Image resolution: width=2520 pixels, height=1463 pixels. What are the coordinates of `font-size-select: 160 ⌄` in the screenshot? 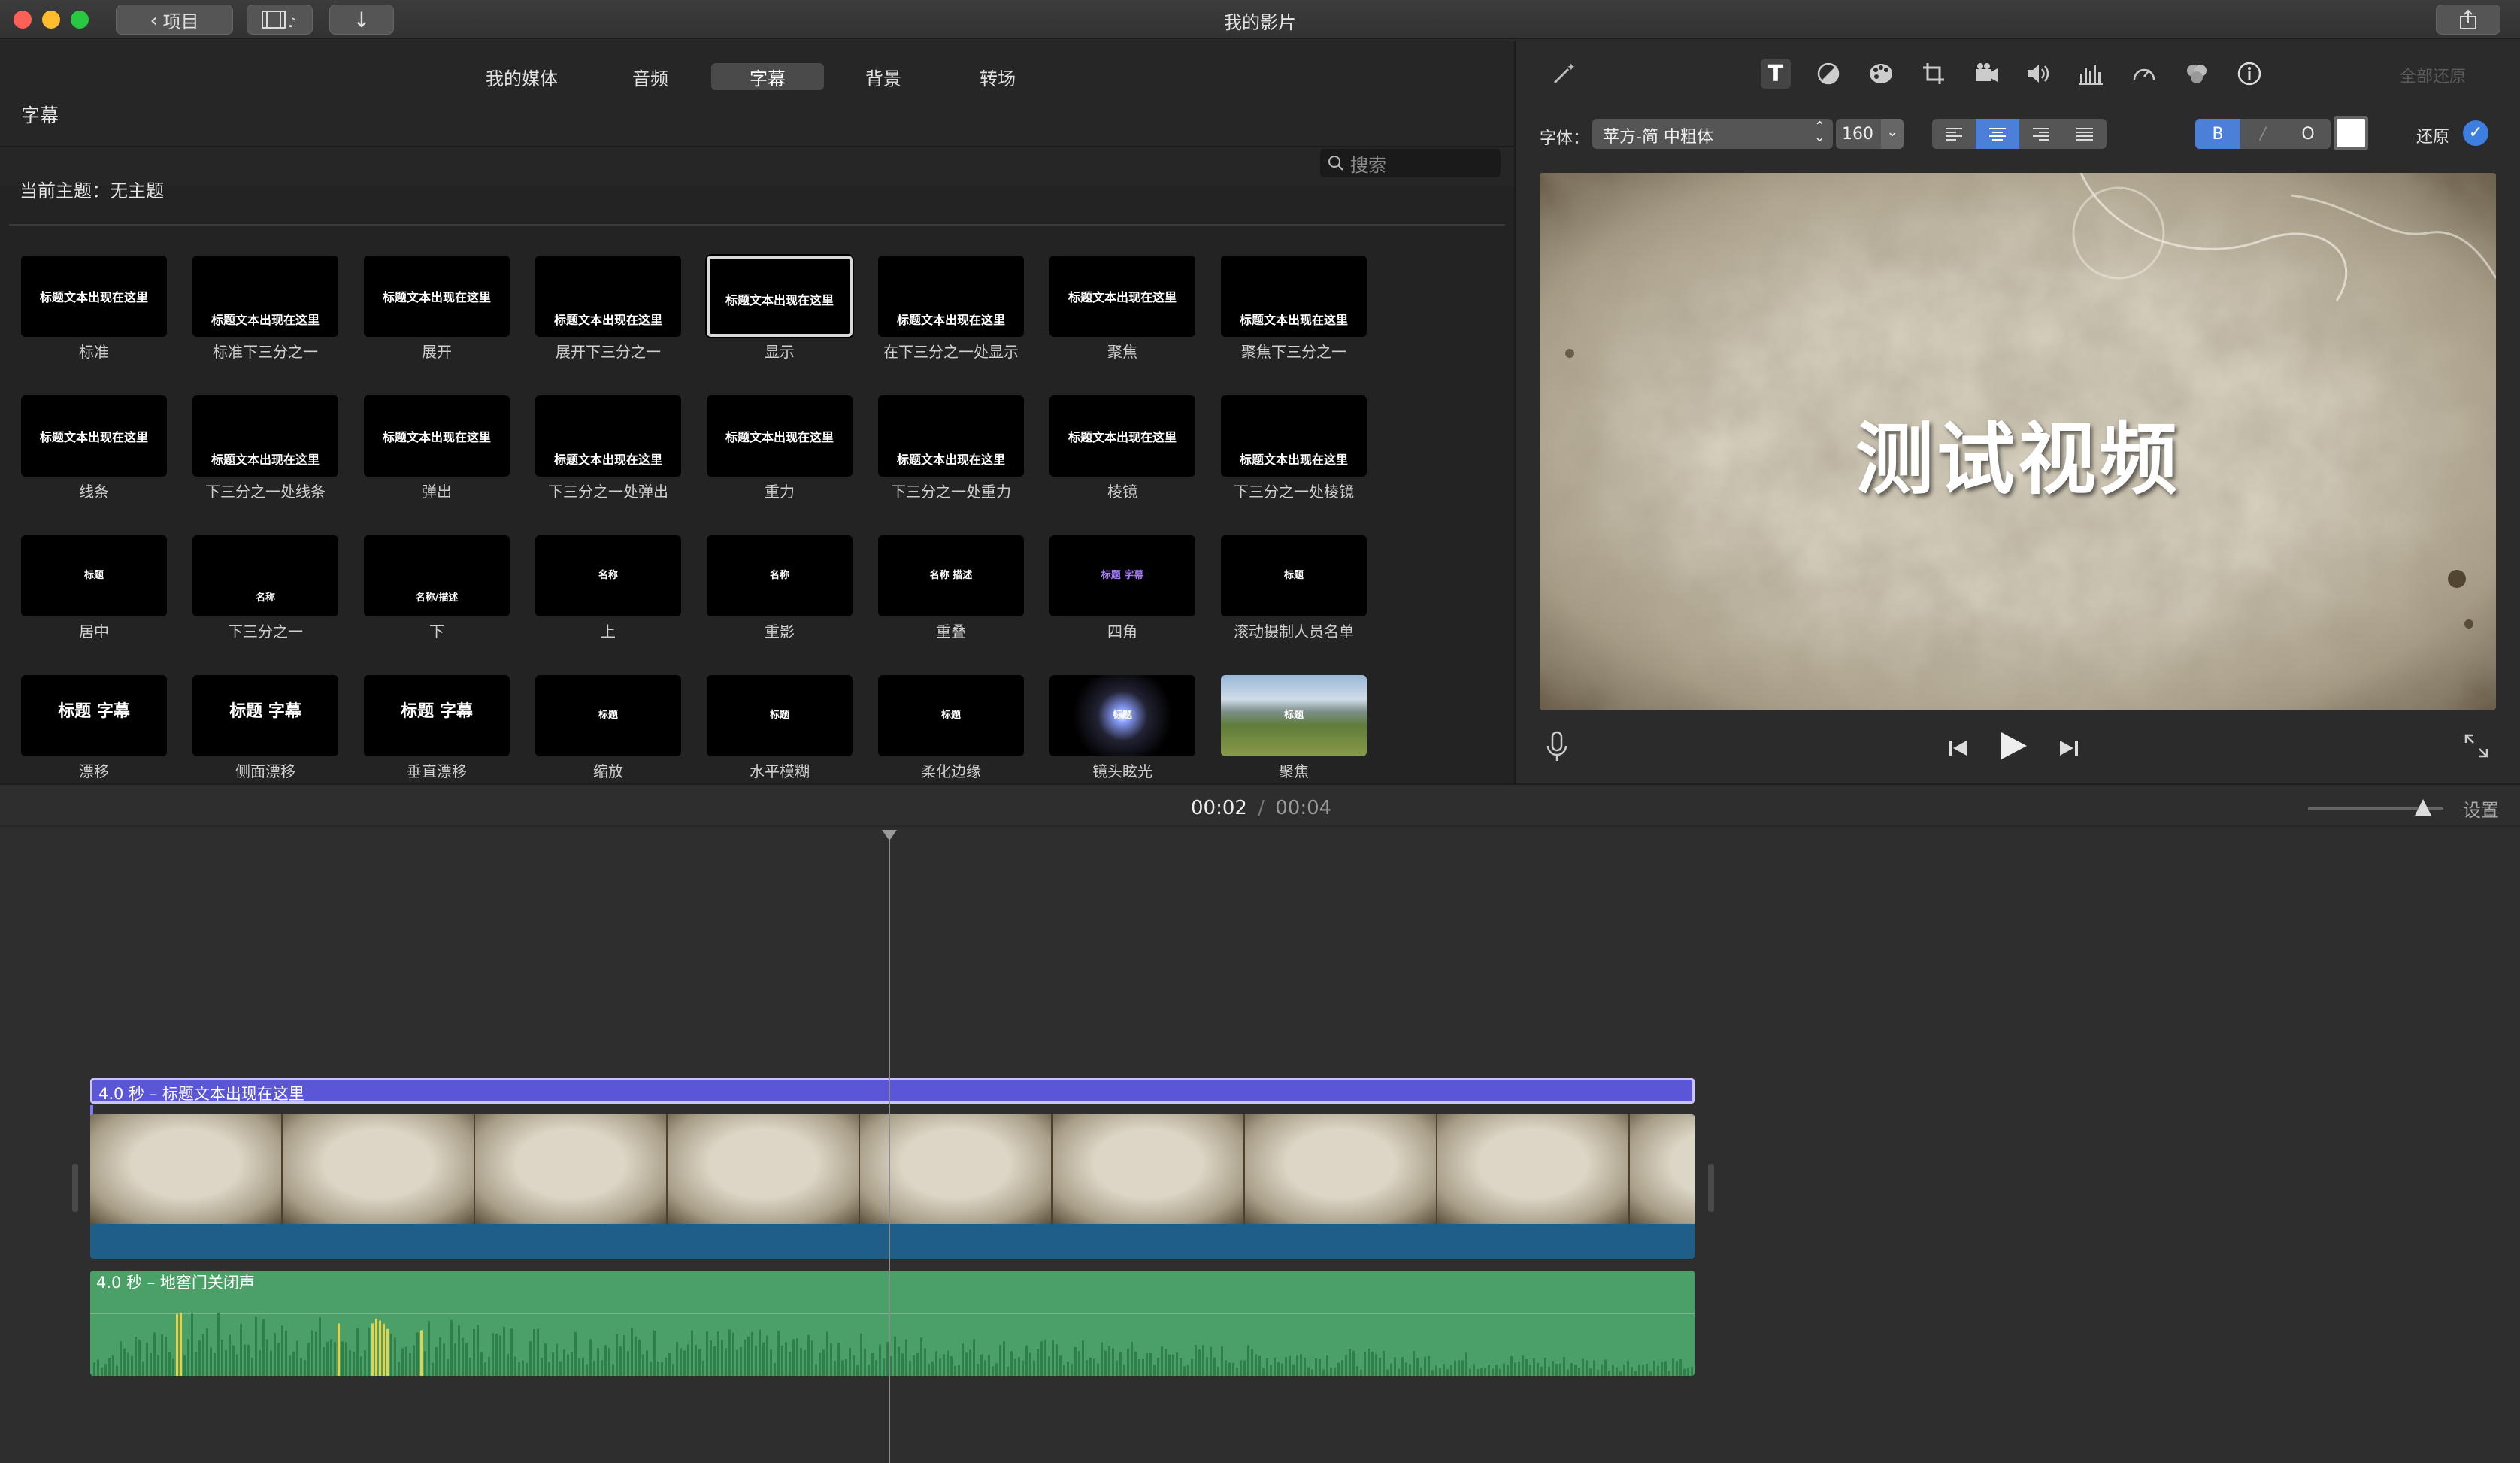 It's located at (1870, 134).